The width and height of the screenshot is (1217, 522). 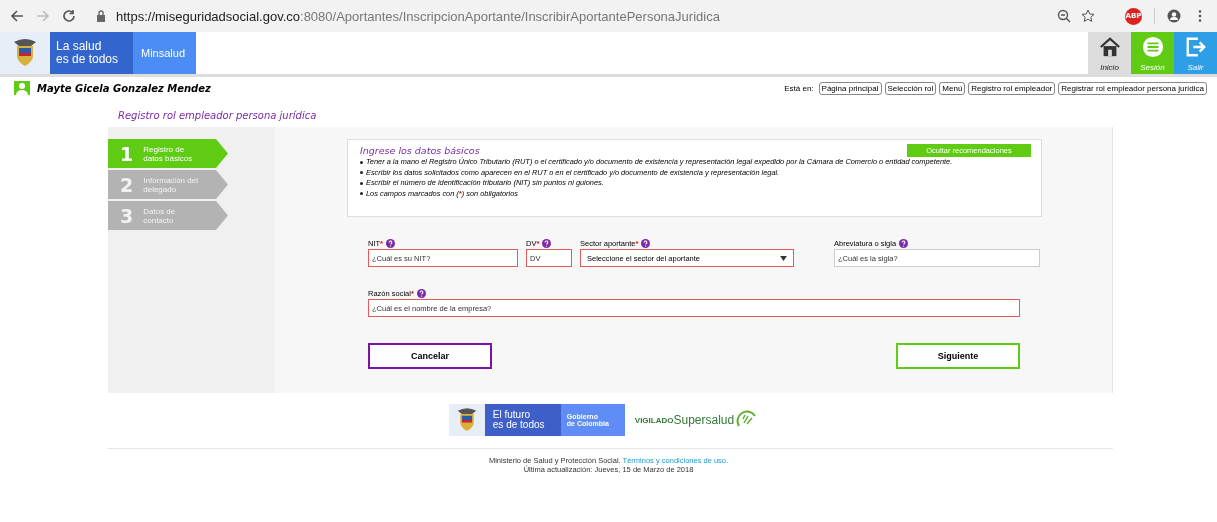 I want to click on lock-icon, so click(x=101, y=16).